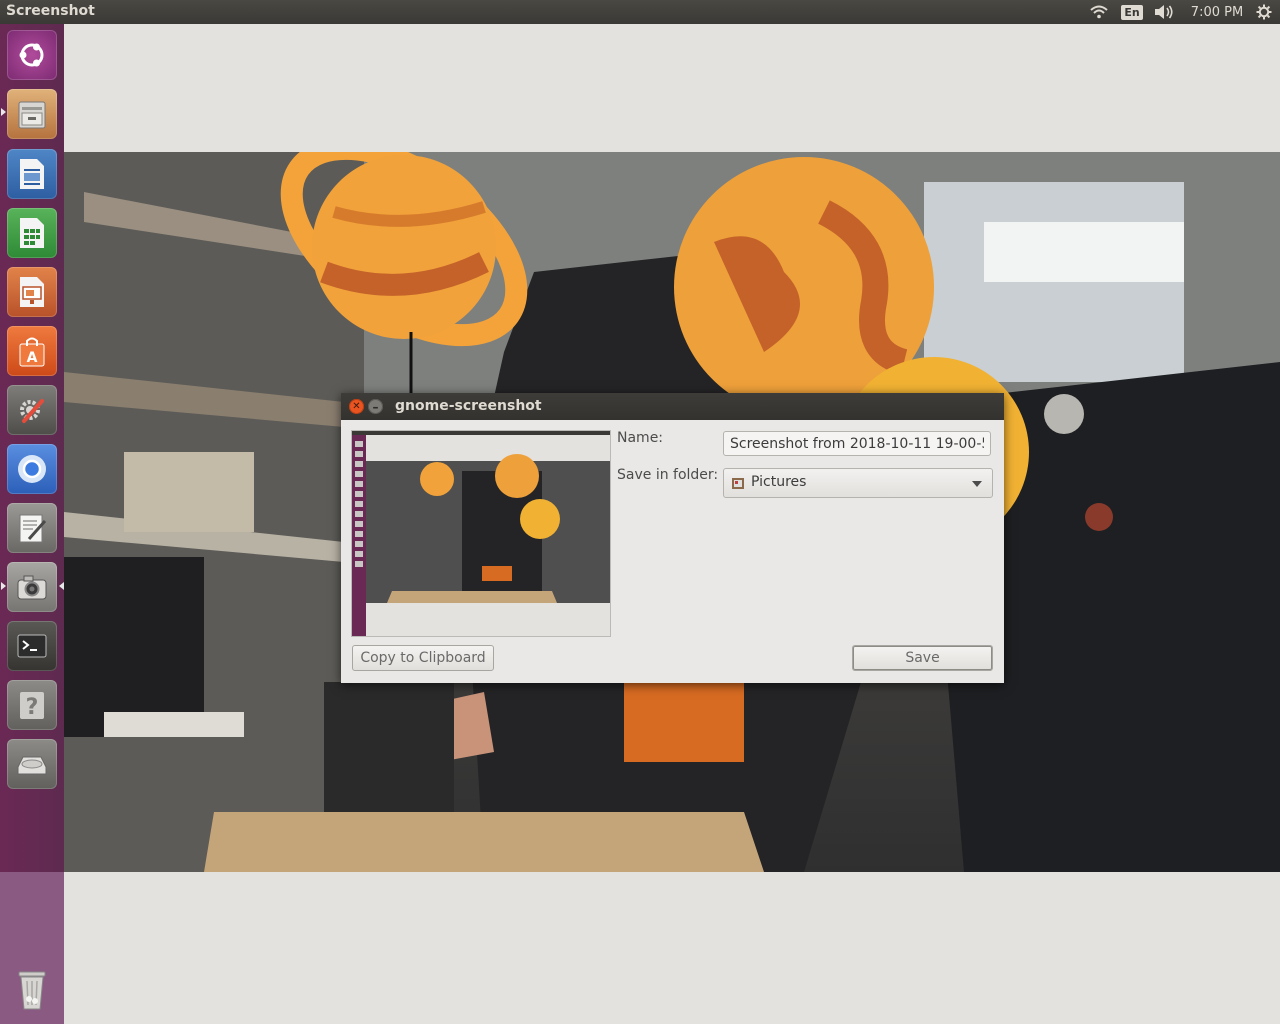 Image resolution: width=1280 pixels, height=1024 pixels. I want to click on terminal-icon, so click(32, 646).